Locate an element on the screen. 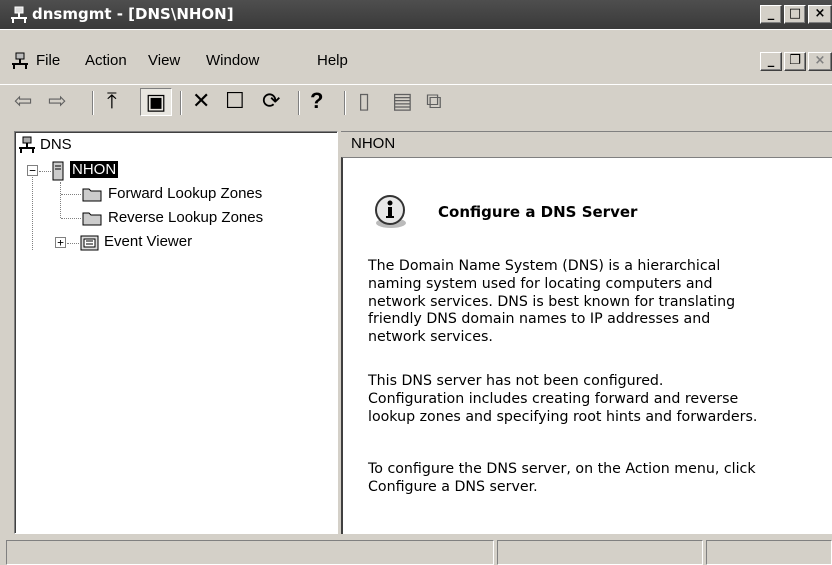 The image size is (832, 565). dns-app-icon is located at coordinates (19, 14).